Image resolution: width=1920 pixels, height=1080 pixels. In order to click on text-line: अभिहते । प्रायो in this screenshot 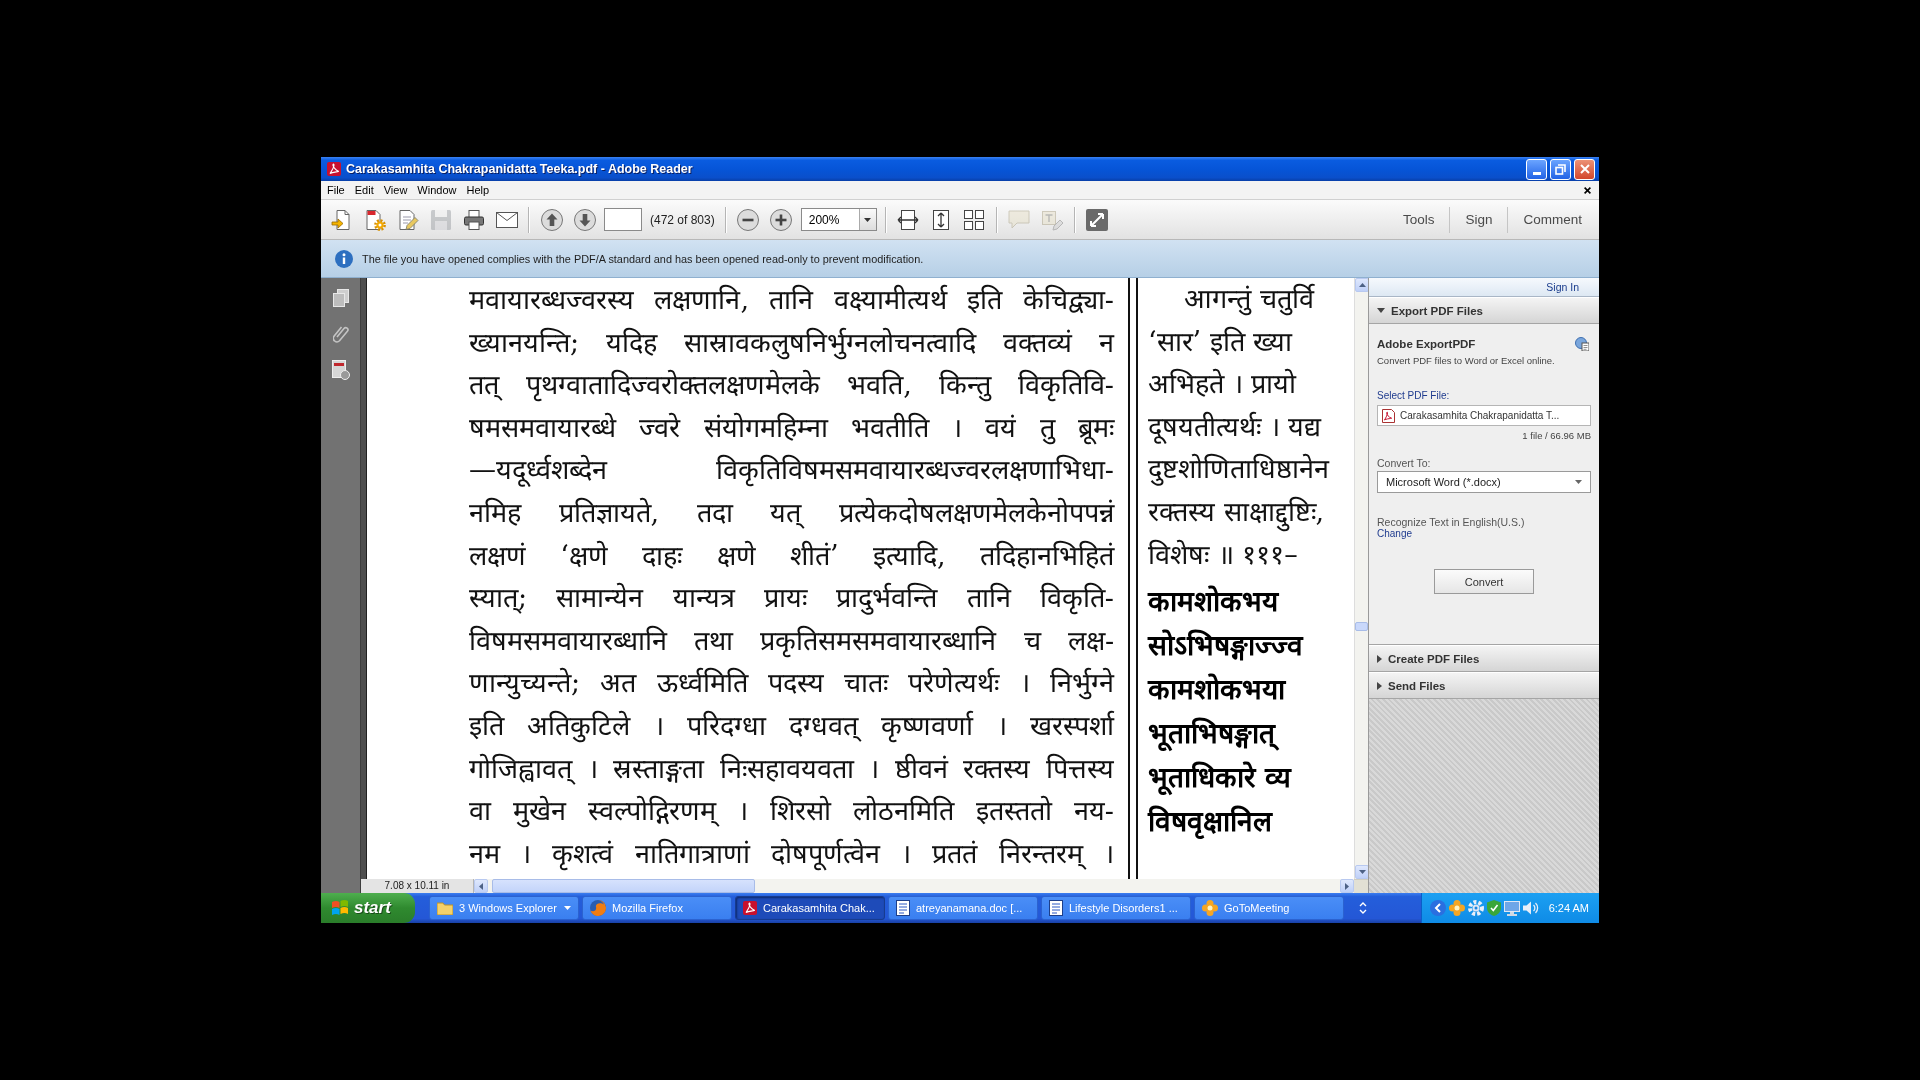, I will do `click(1223, 384)`.